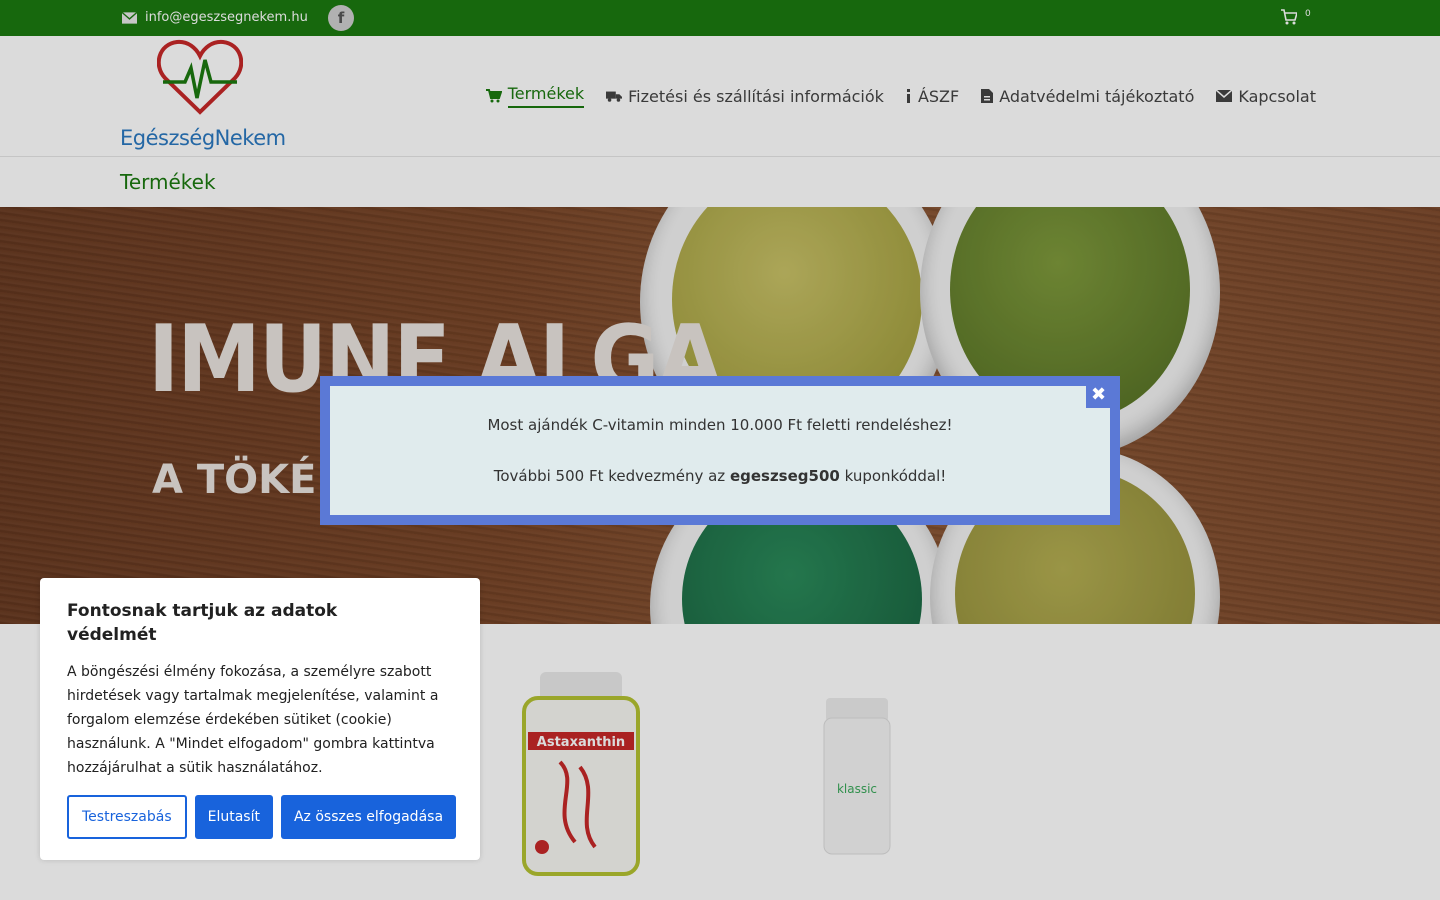  Describe the element at coordinates (200, 77) in the screenshot. I see `heart-logo-icon` at that location.